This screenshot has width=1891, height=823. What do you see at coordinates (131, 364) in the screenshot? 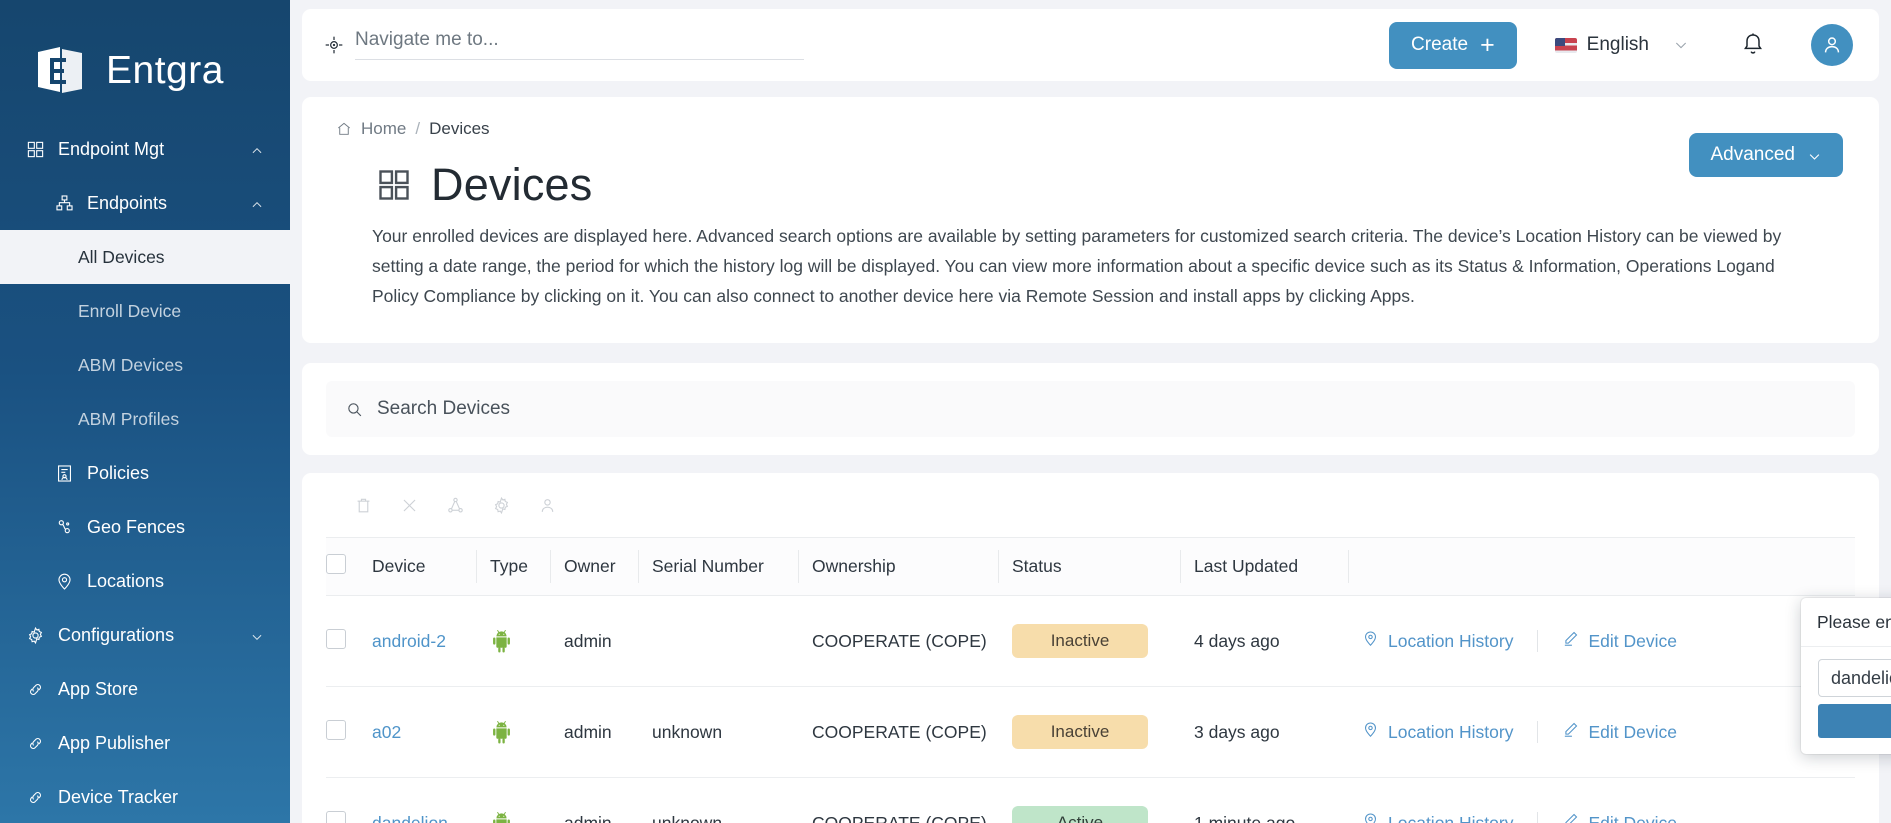
I see `sidebar-item-label: ABM Devices` at bounding box center [131, 364].